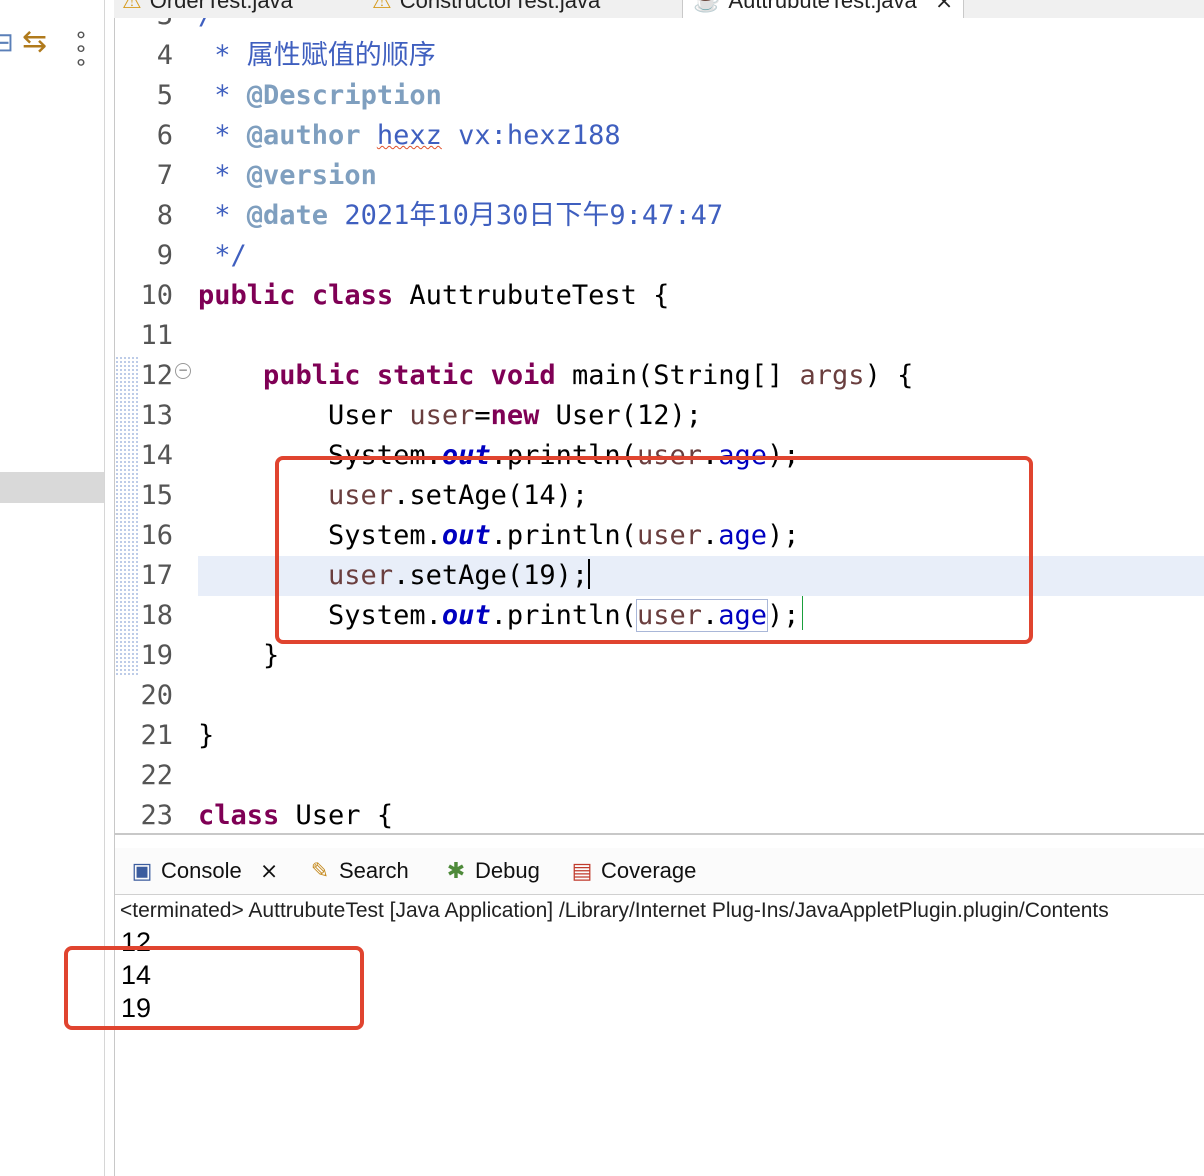  Describe the element at coordinates (507, 870) in the screenshot. I see `tab-label: Debug` at that location.